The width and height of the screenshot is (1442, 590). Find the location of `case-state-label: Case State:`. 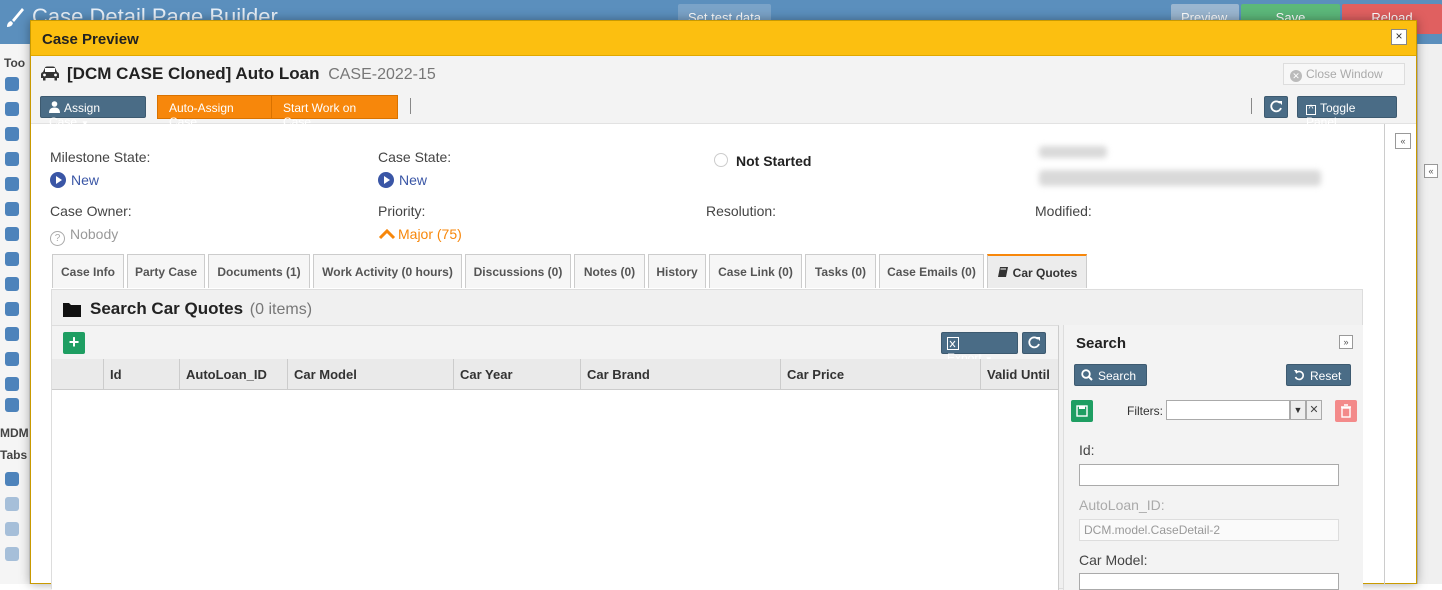

case-state-label: Case State: is located at coordinates (415, 157).